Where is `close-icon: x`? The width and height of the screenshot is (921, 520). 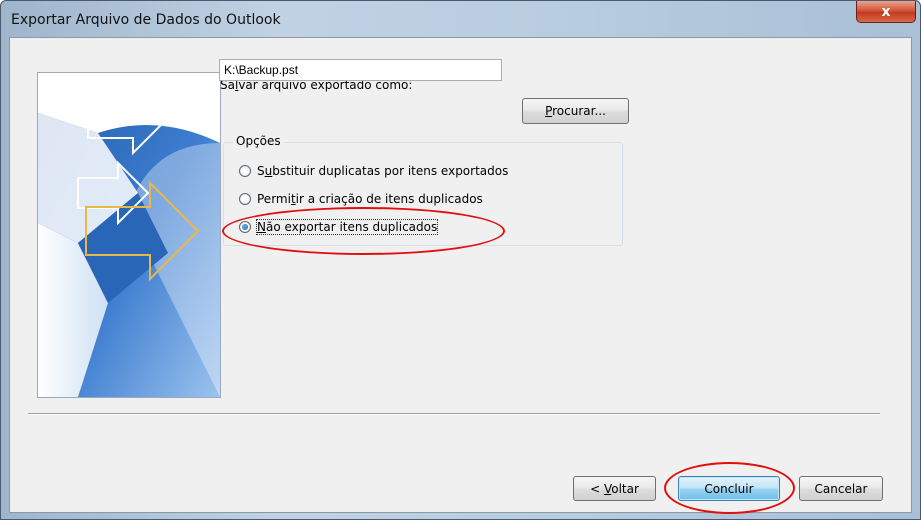 close-icon: x is located at coordinates (886, 11).